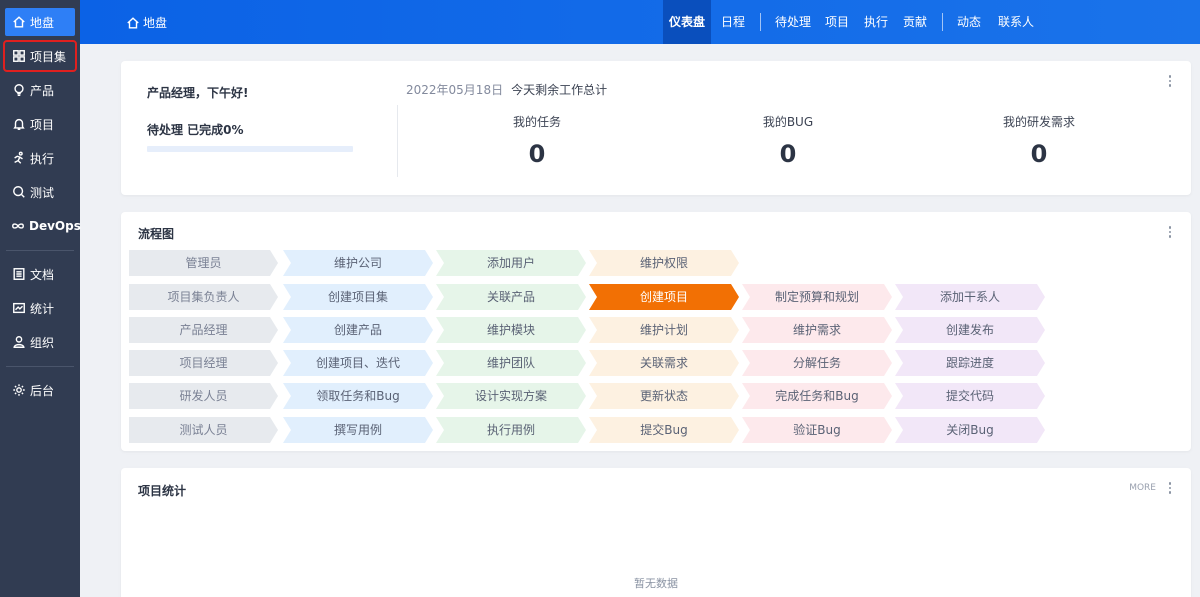 Image resolution: width=1200 pixels, height=597 pixels. I want to click on flow-role-label: 项目集负责人, so click(203, 297).